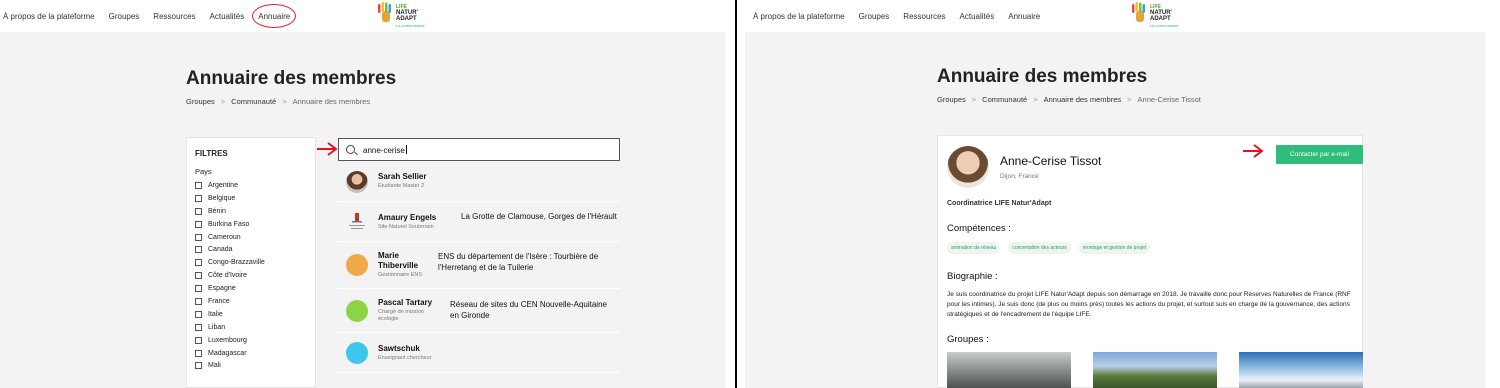 The image size is (1500, 388). What do you see at coordinates (402, 176) in the screenshot?
I see `member-name: Sarah Sellier` at bounding box center [402, 176].